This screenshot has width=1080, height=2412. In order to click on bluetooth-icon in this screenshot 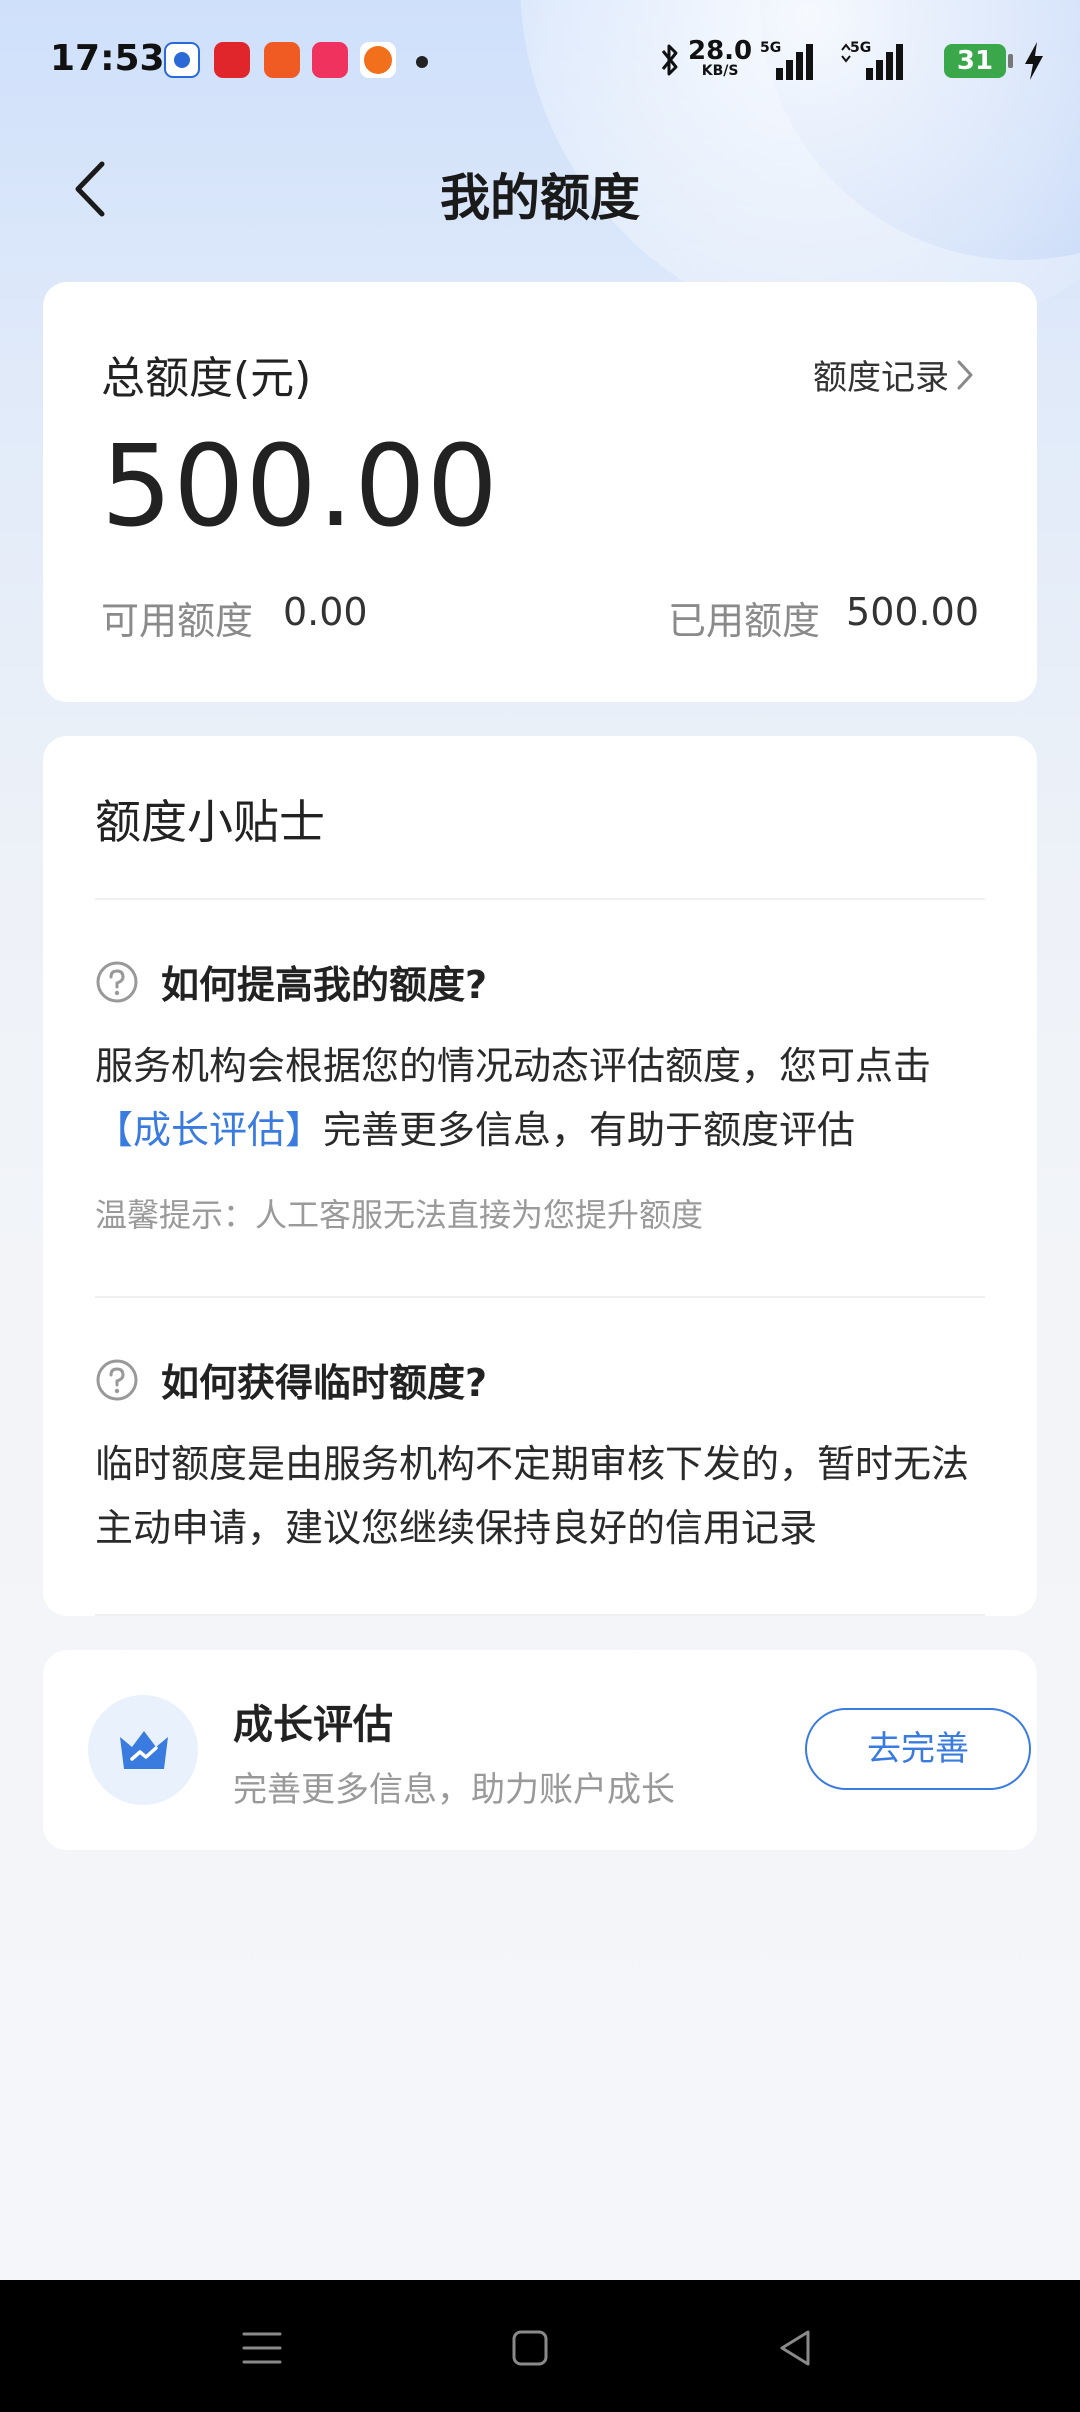, I will do `click(669, 60)`.